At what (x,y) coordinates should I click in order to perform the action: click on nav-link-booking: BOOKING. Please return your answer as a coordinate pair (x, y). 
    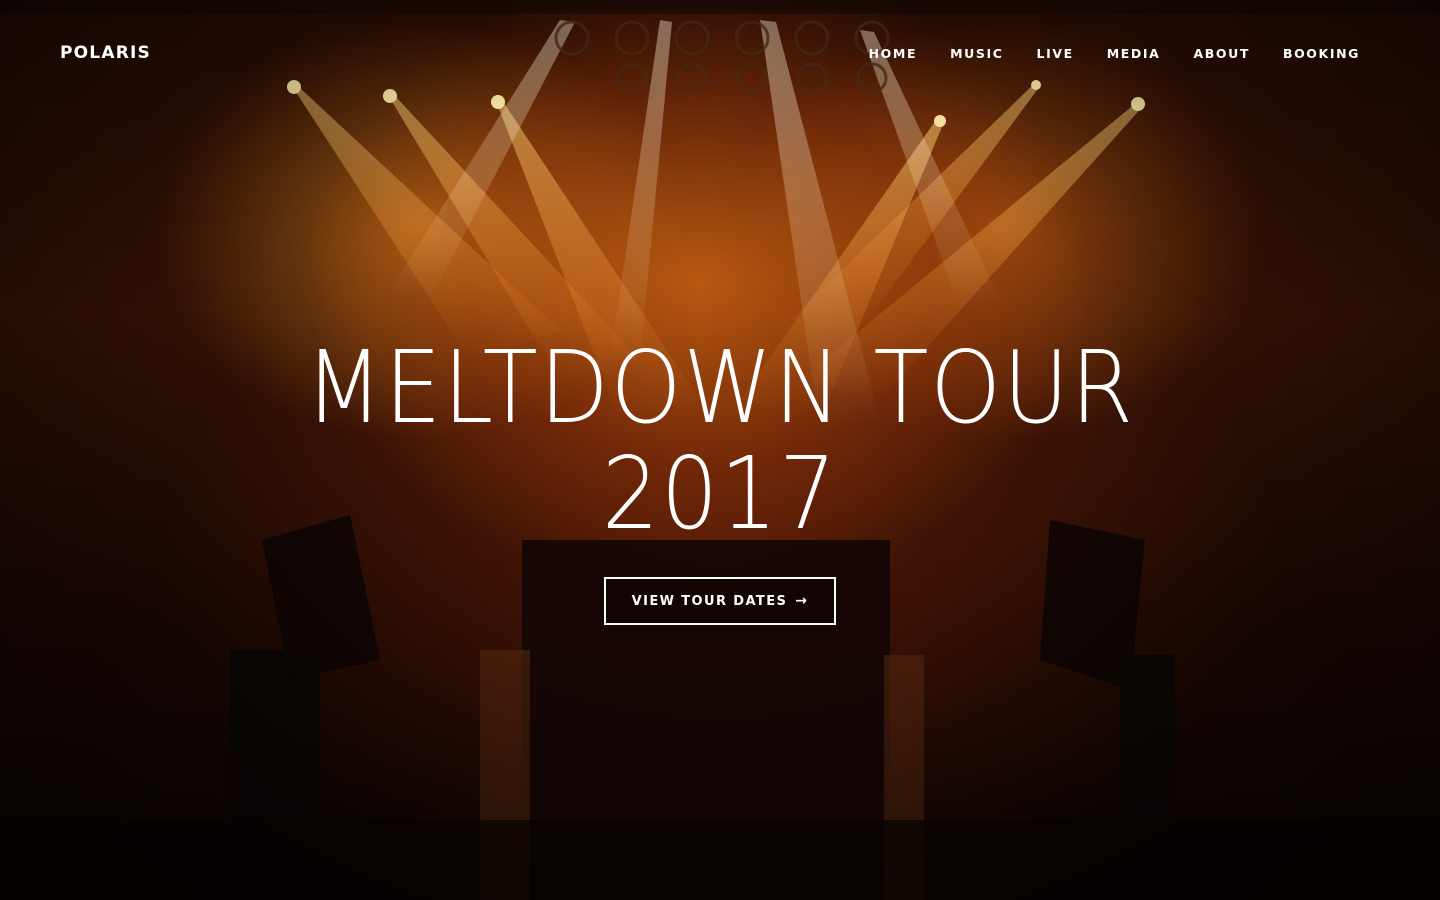
    Looking at the image, I should click on (1321, 53).